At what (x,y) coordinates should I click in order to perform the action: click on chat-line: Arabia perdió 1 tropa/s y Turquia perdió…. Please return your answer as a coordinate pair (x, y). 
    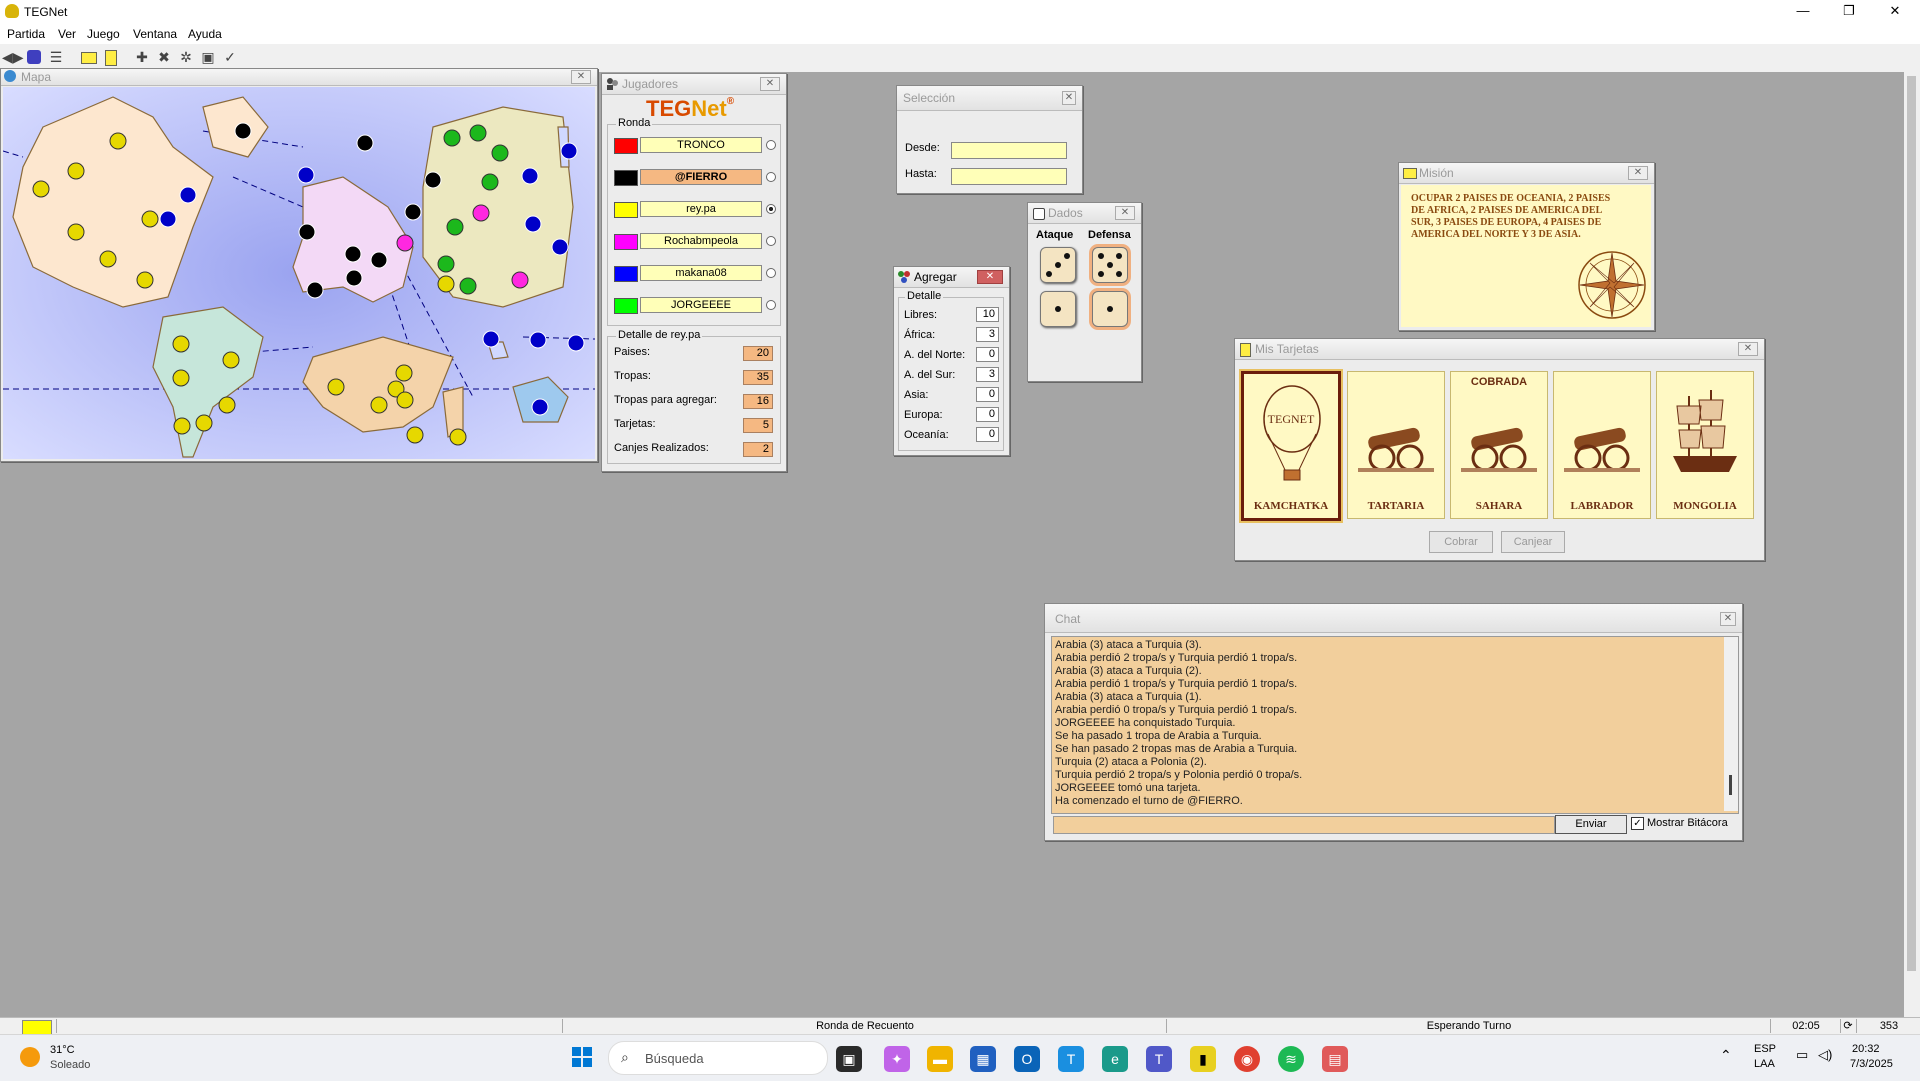
    Looking at the image, I should click on (1176, 684).